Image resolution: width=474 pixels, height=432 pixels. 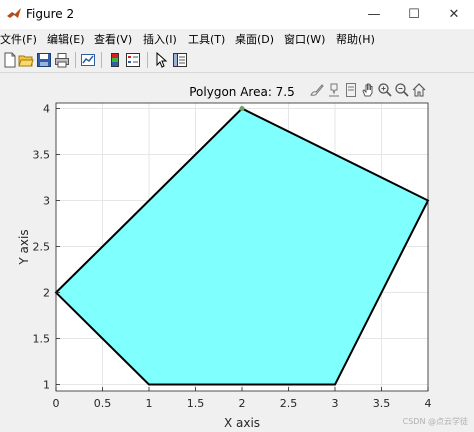 What do you see at coordinates (419, 90) in the screenshot?
I see `home-icon` at bounding box center [419, 90].